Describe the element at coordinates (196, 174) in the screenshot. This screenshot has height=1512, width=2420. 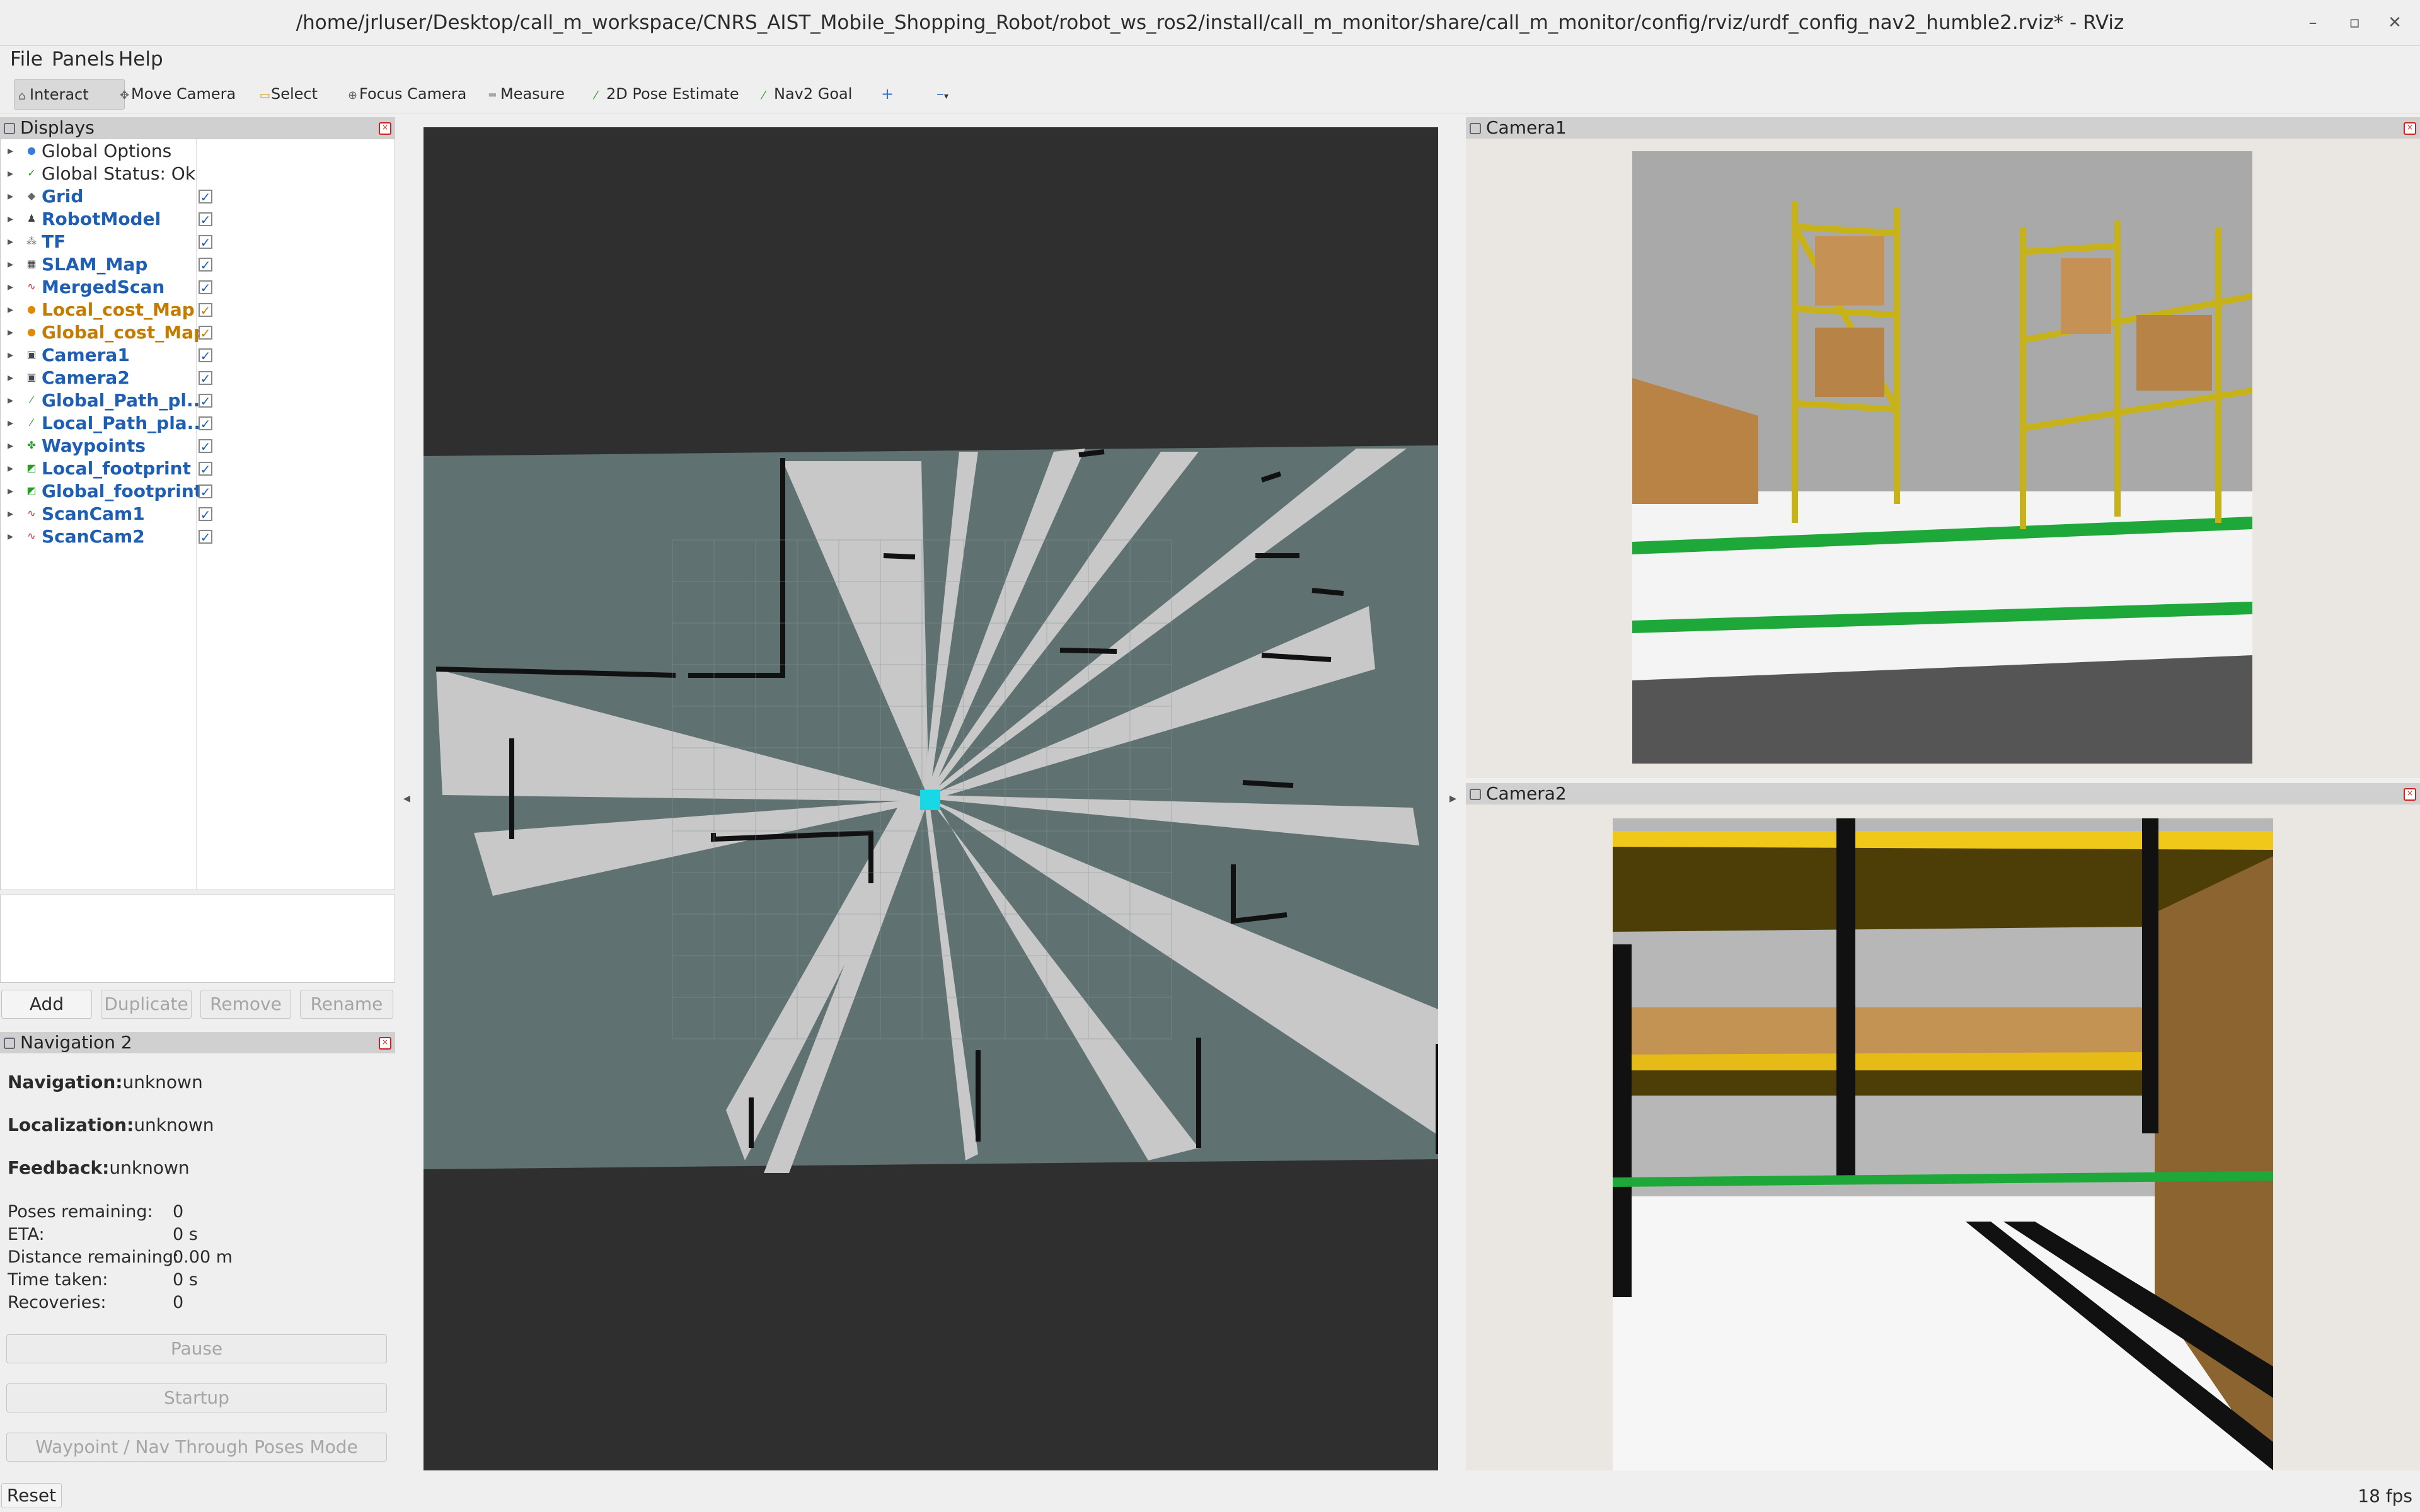
I see `display-item: ▸ ✓ Global Status: Ok` at that location.